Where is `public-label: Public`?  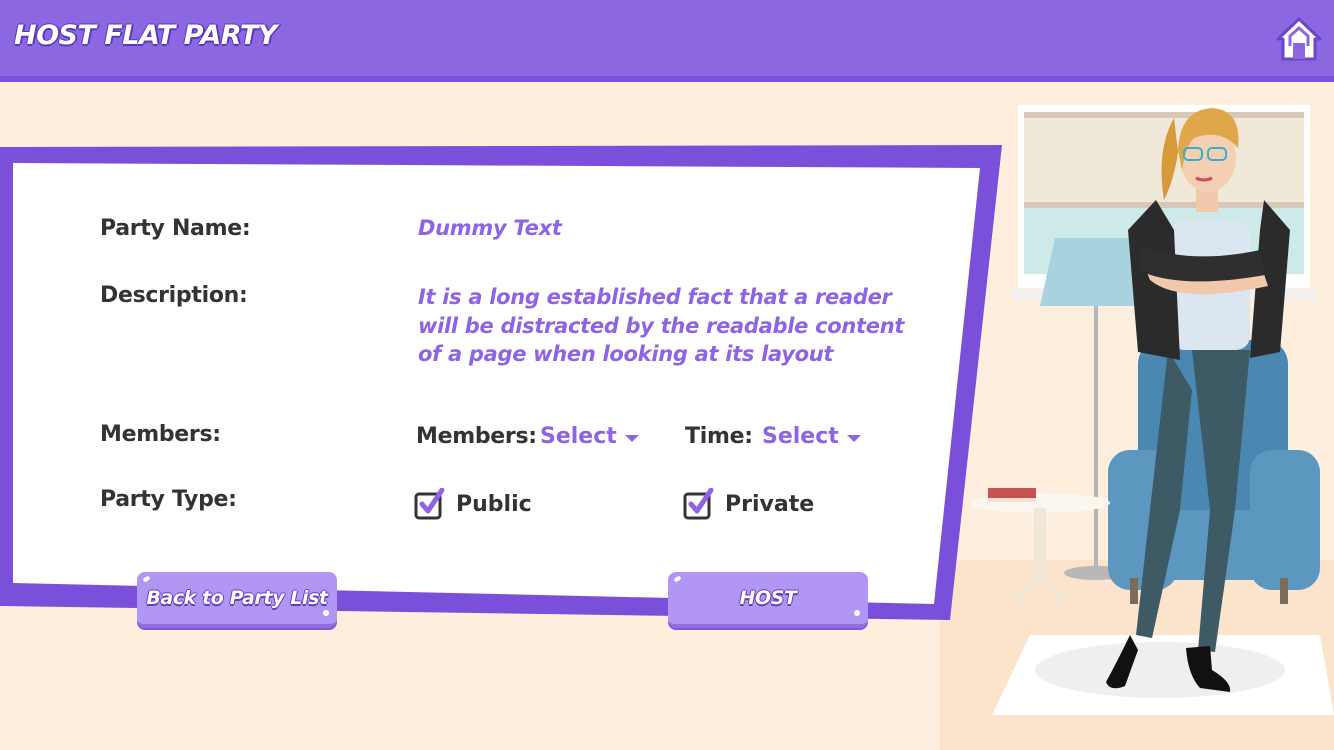 public-label: Public is located at coordinates (494, 504).